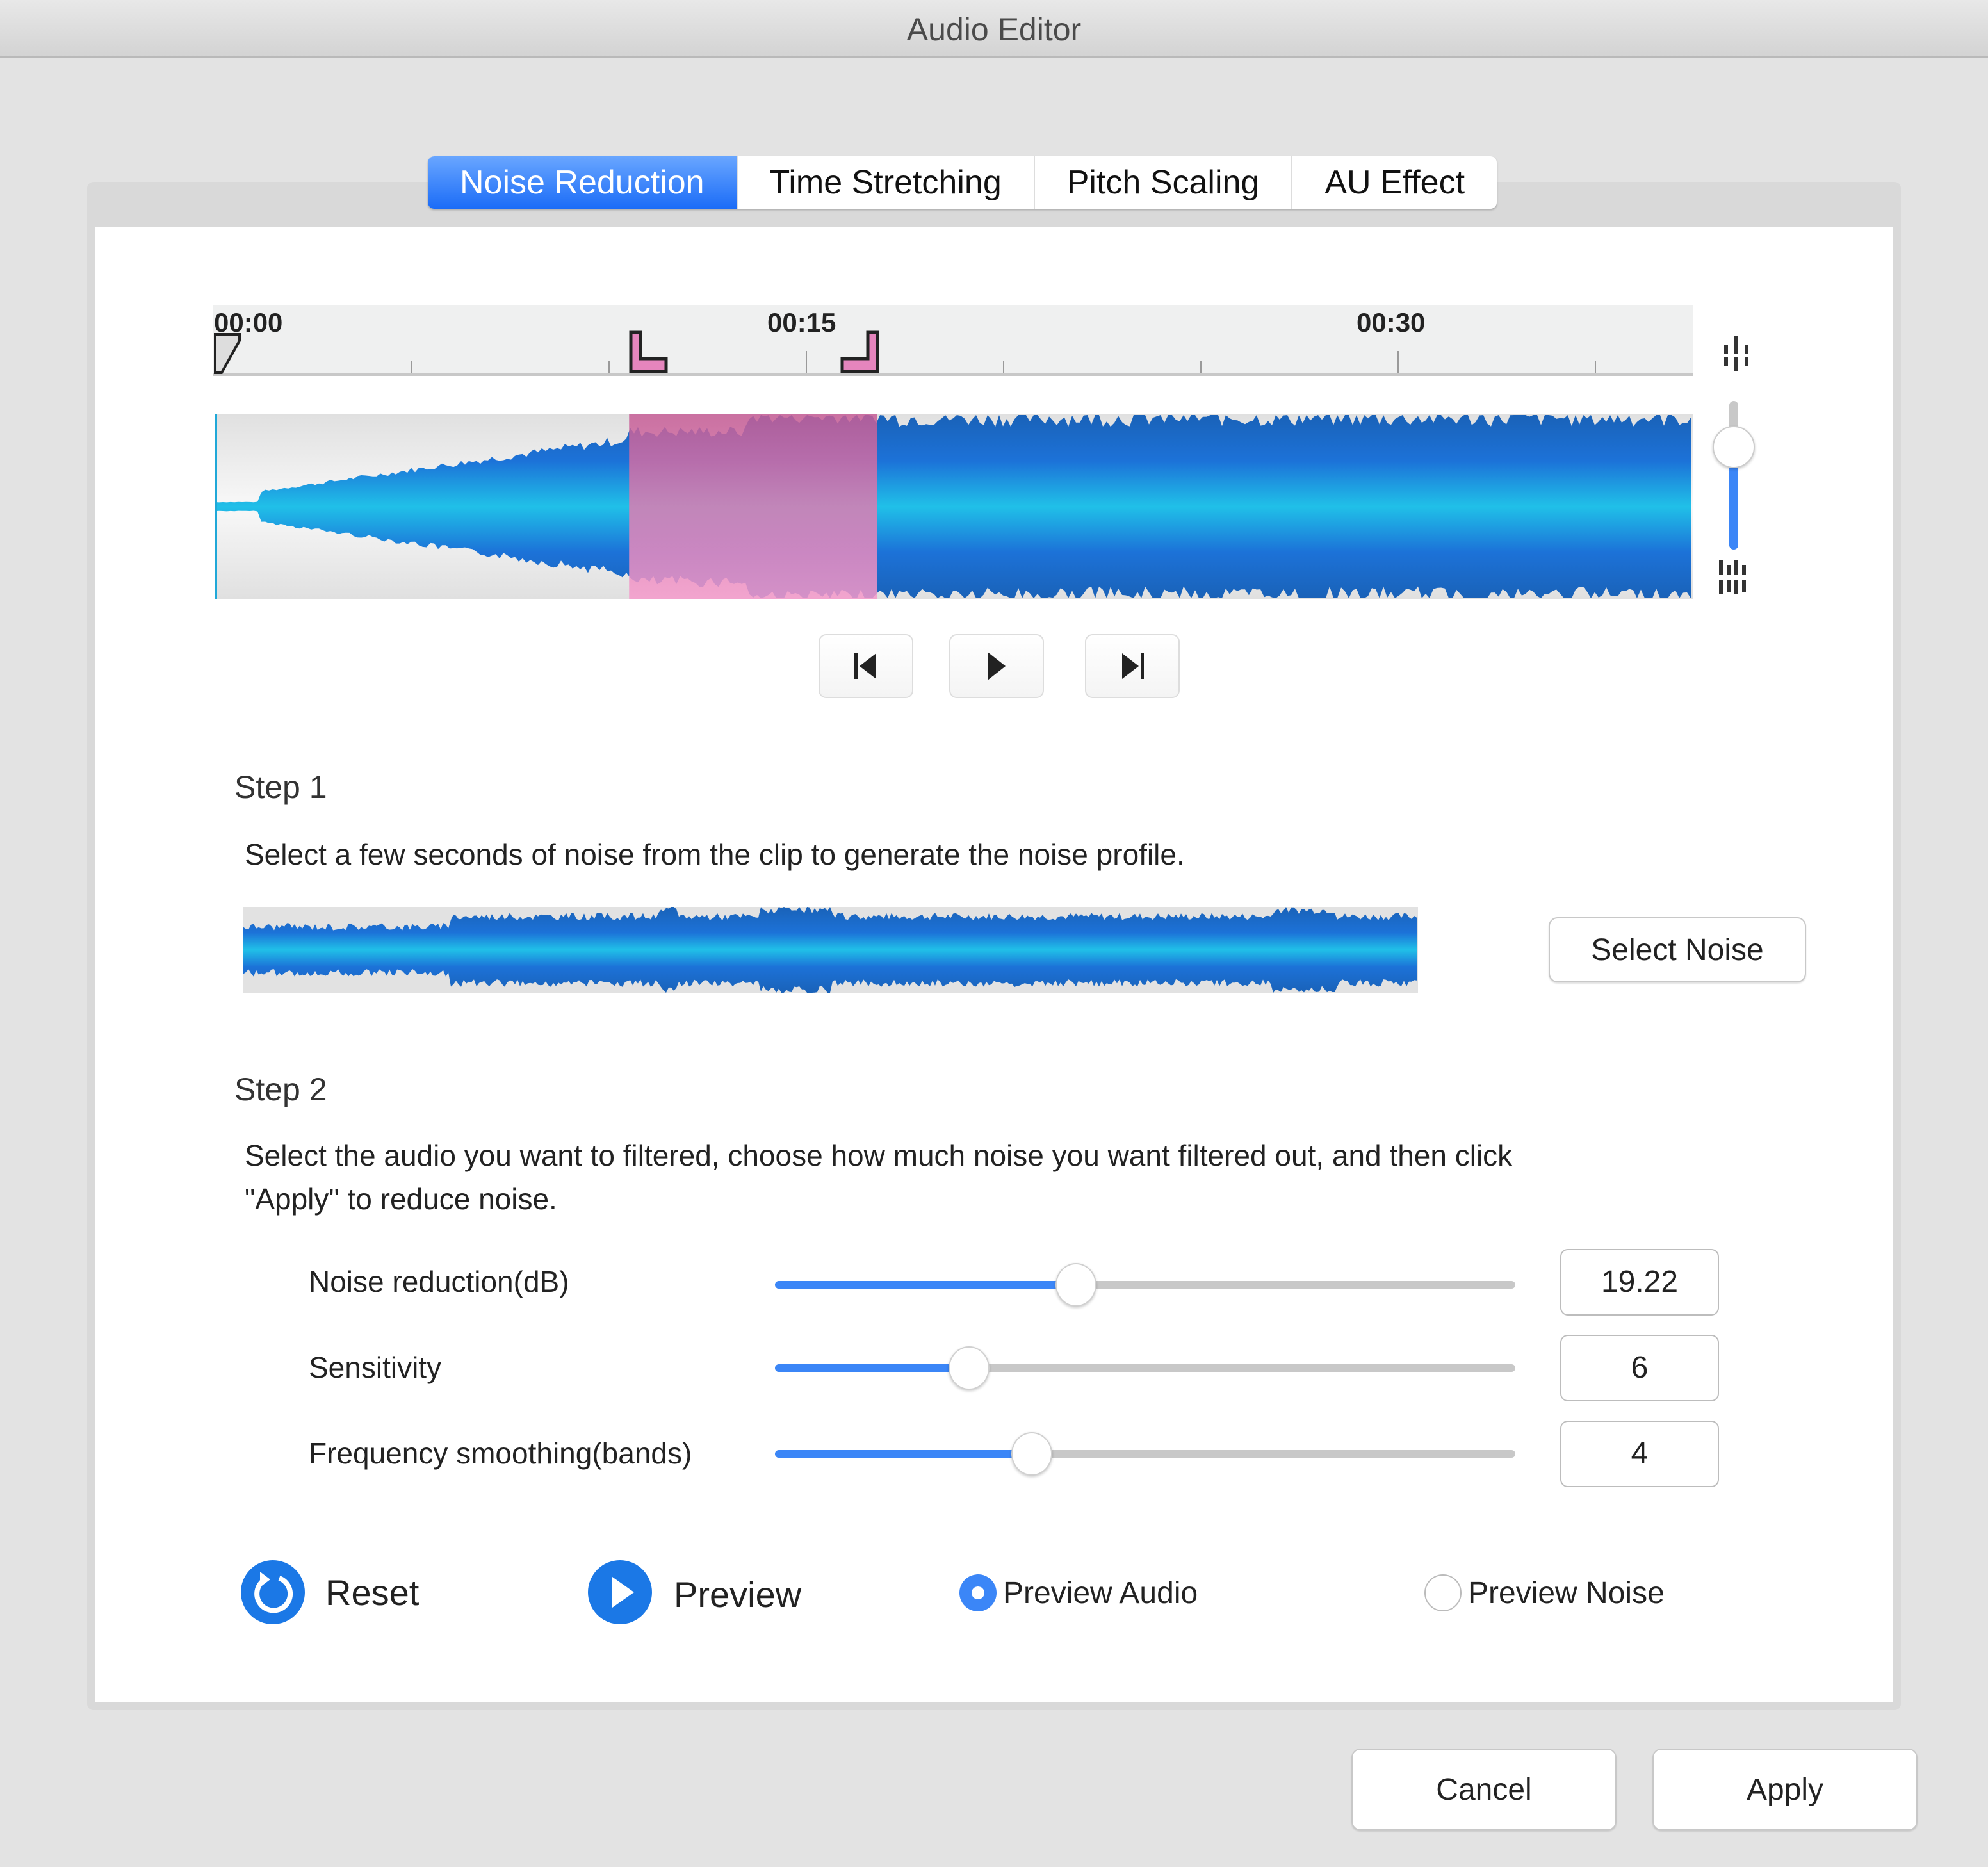  What do you see at coordinates (280, 1089) in the screenshot?
I see `step2-heading: Step 2` at bounding box center [280, 1089].